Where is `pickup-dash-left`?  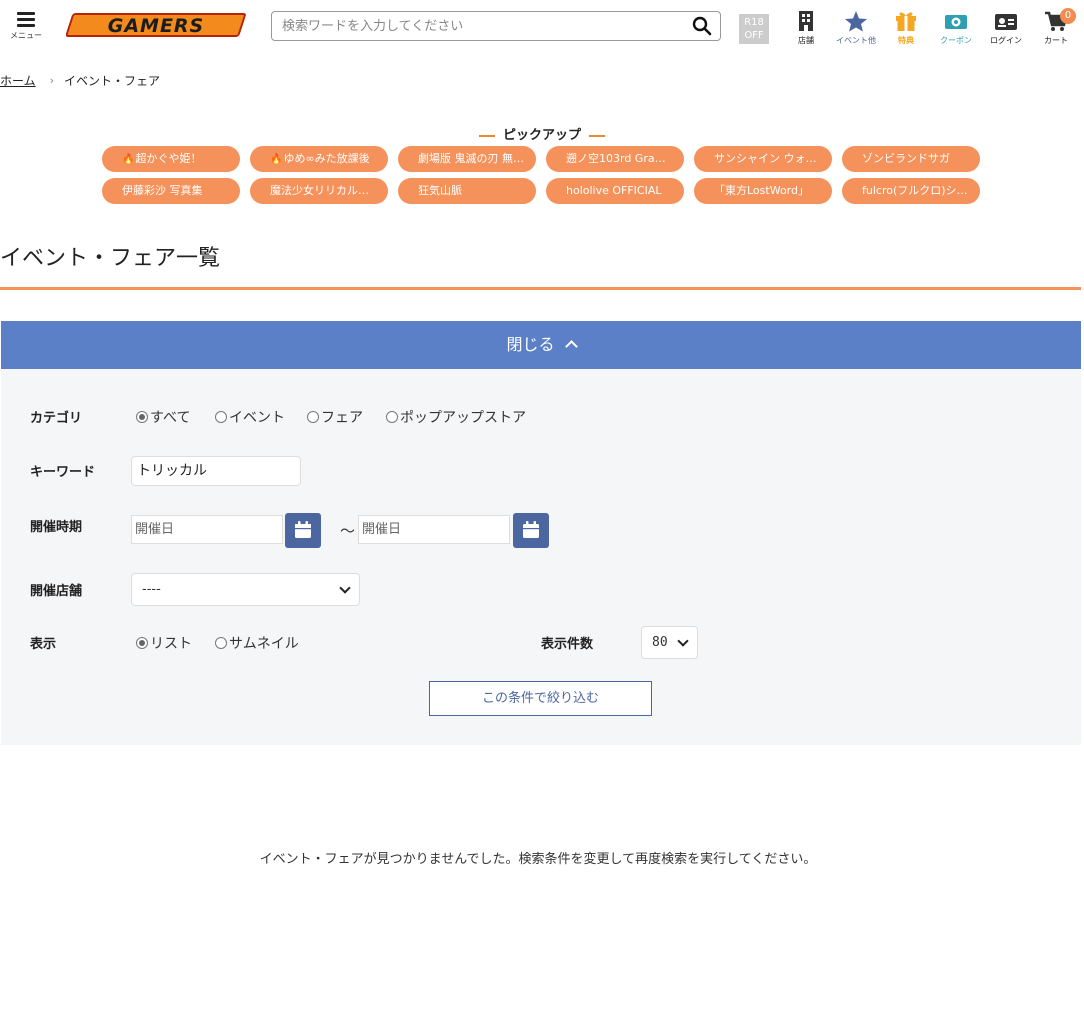 pickup-dash-left is located at coordinates (486, 135).